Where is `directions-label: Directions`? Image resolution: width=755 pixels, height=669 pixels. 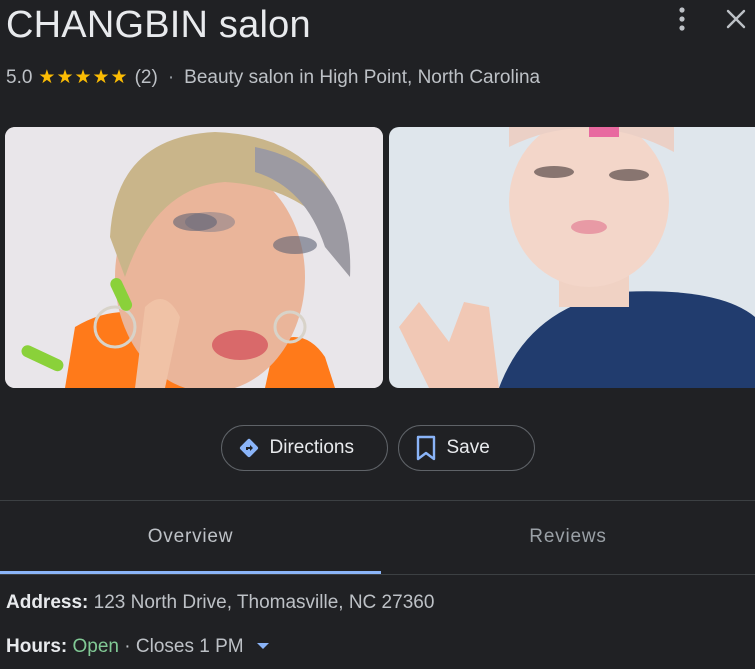
directions-label: Directions is located at coordinates (311, 447).